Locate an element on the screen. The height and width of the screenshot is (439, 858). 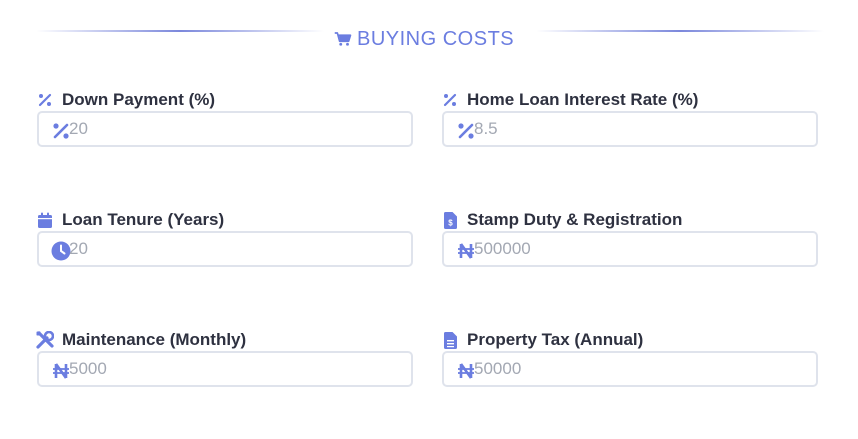
section-title-group: BUYING COSTS is located at coordinates (424, 39).